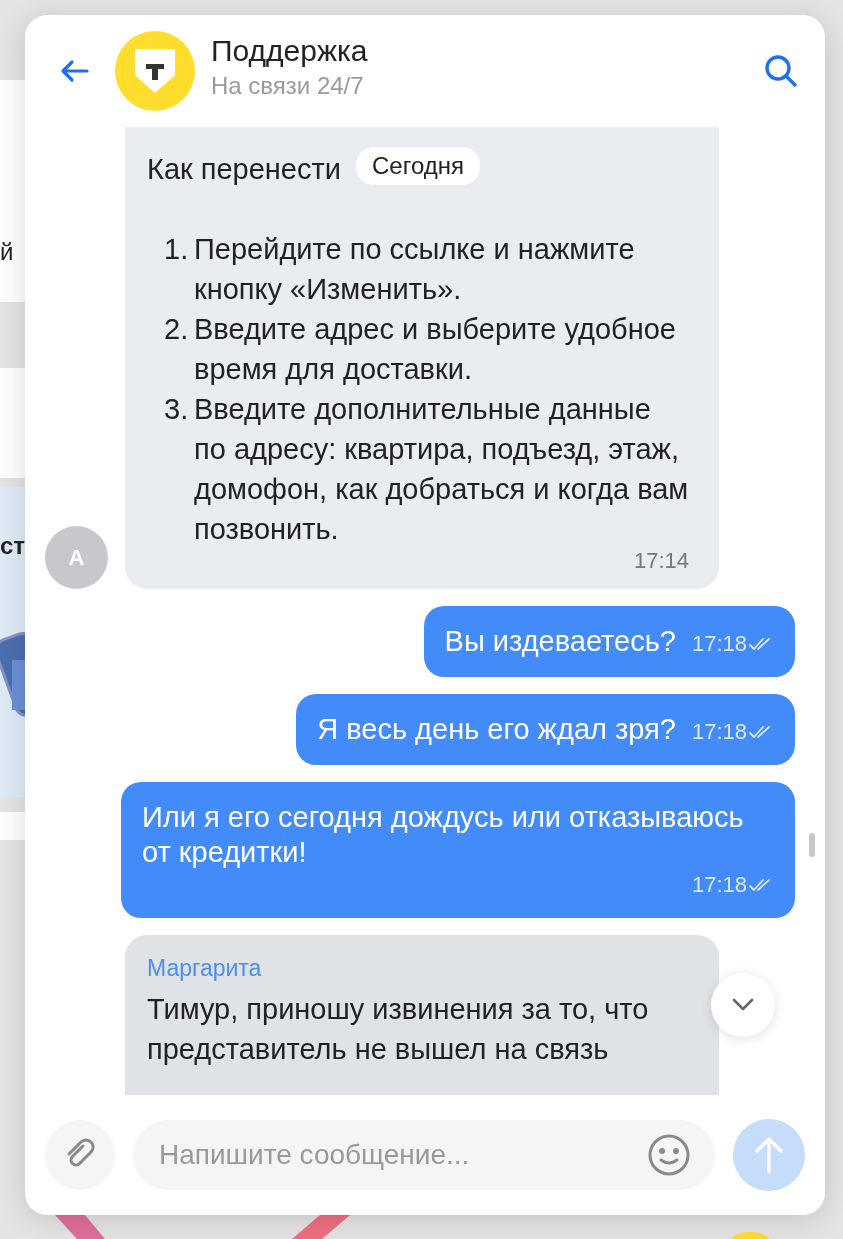 The width and height of the screenshot is (843, 1239). What do you see at coordinates (660, 561) in the screenshot?
I see `message-time: 17:14` at bounding box center [660, 561].